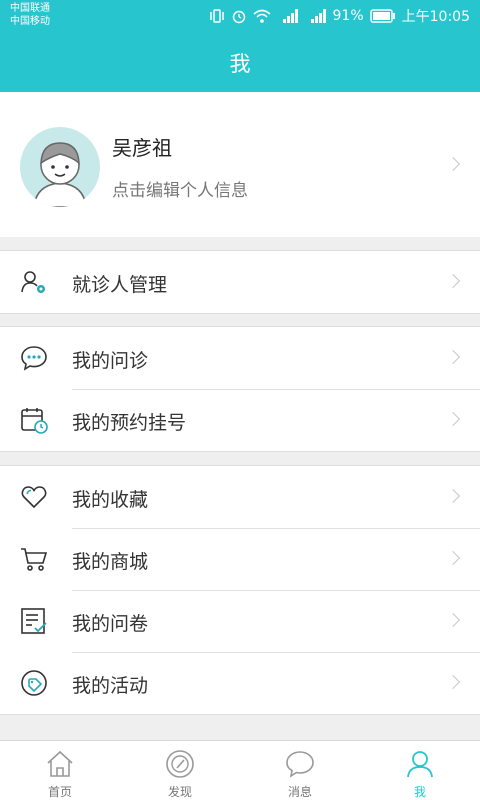 Image resolution: width=480 pixels, height=800 pixels. What do you see at coordinates (30, 21) in the screenshot?
I see `carrier-2: 中国移动` at bounding box center [30, 21].